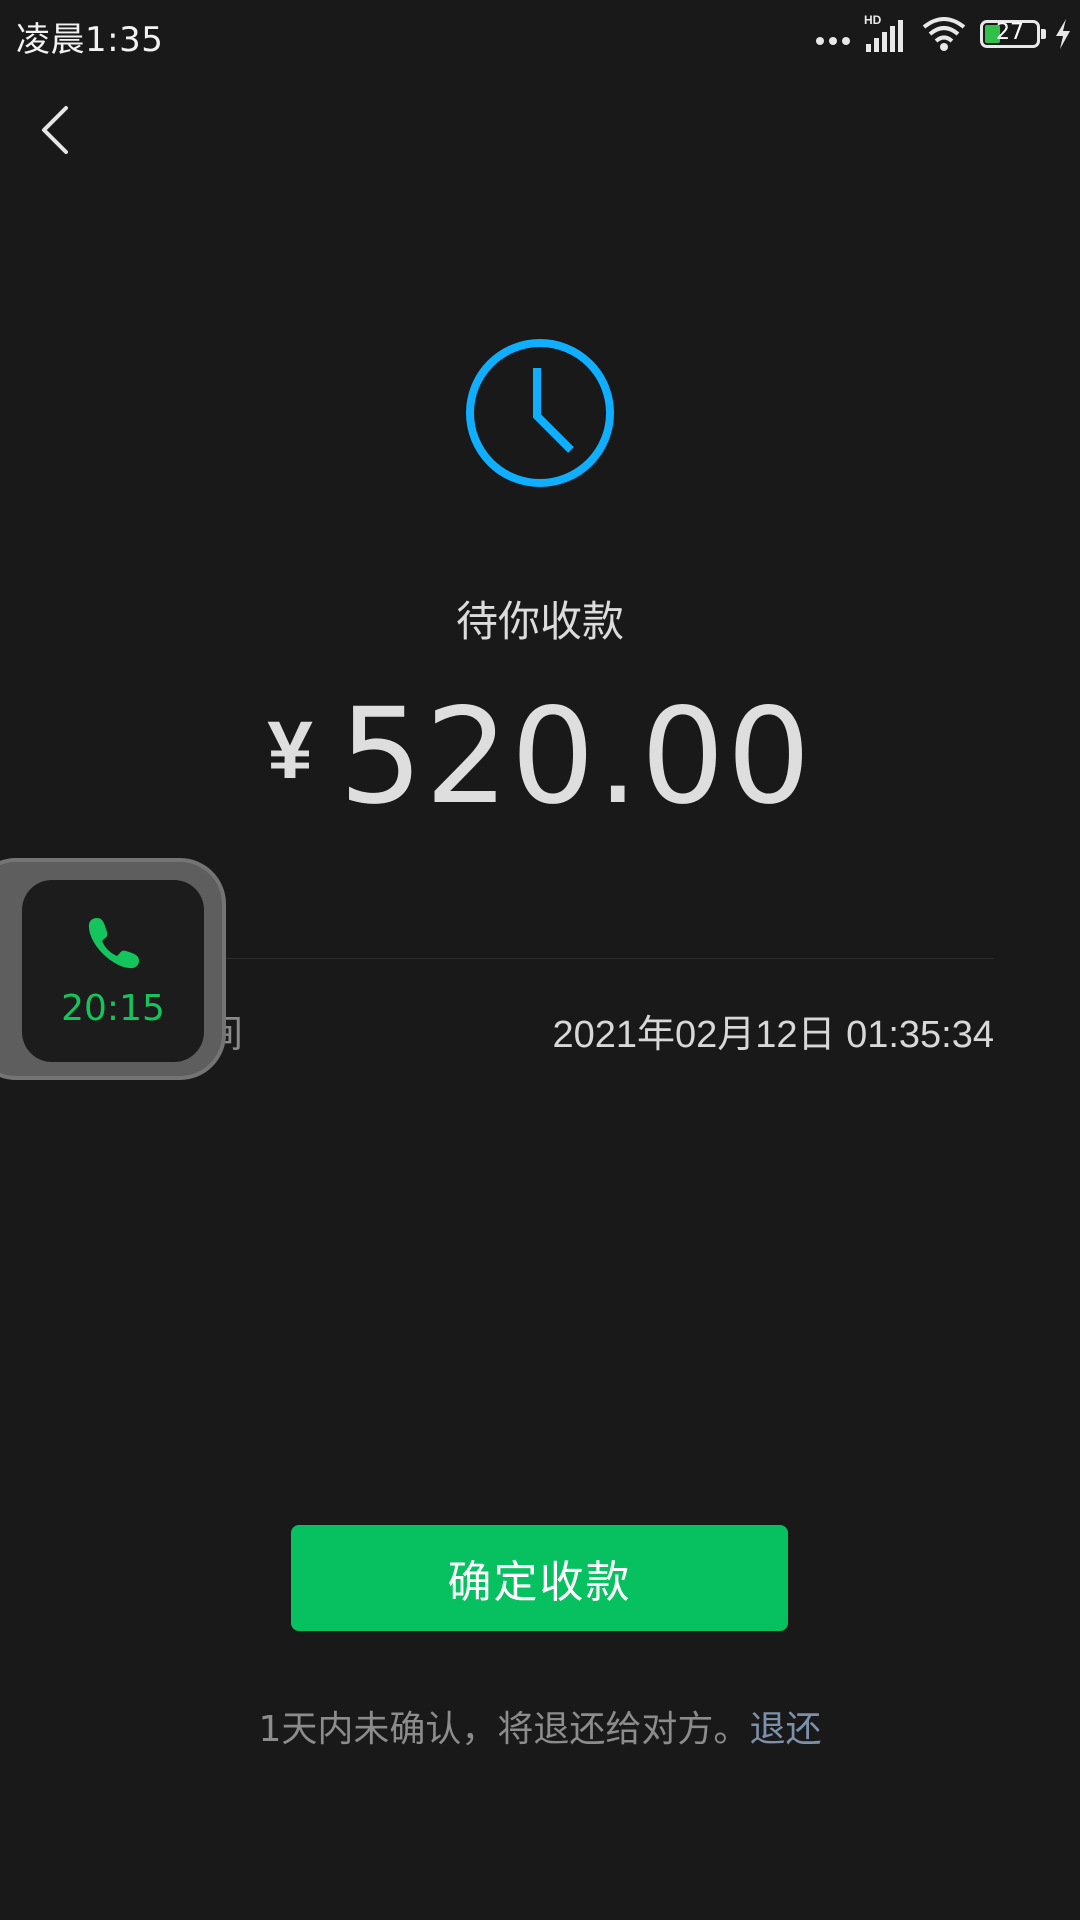  I want to click on back-button, so click(55, 130).